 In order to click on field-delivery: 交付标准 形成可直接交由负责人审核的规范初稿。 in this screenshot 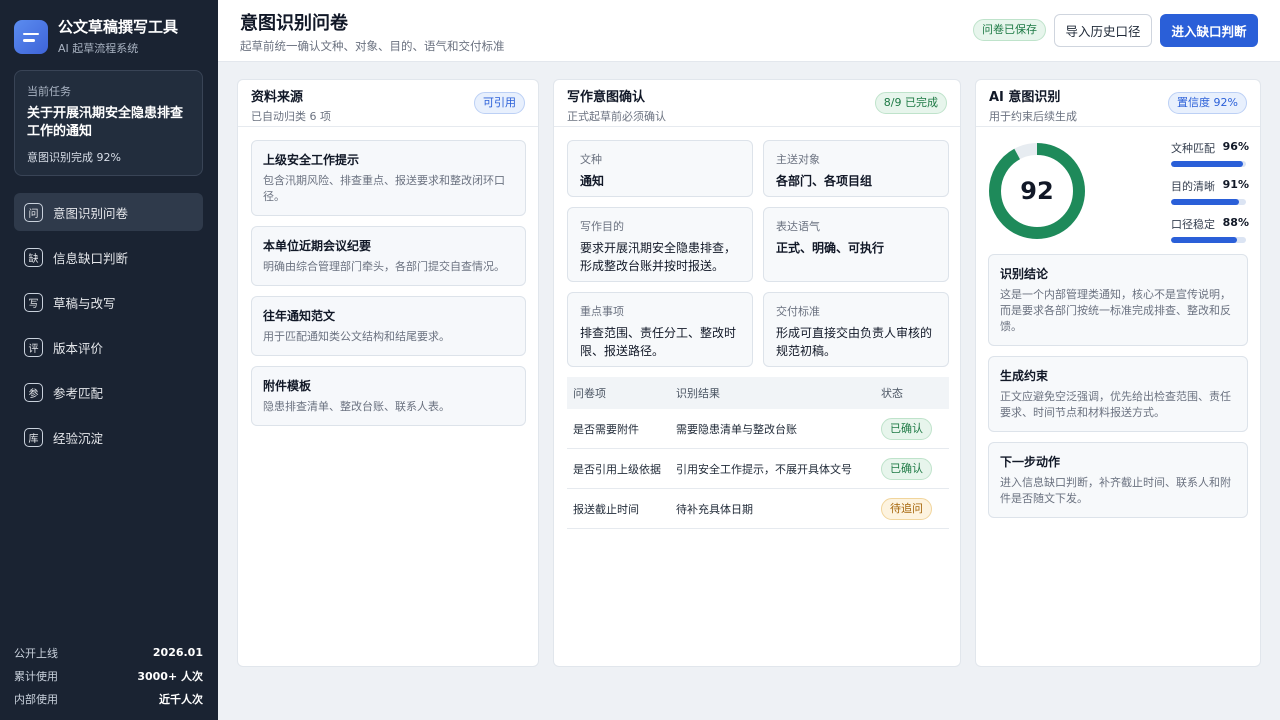, I will do `click(856, 329)`.